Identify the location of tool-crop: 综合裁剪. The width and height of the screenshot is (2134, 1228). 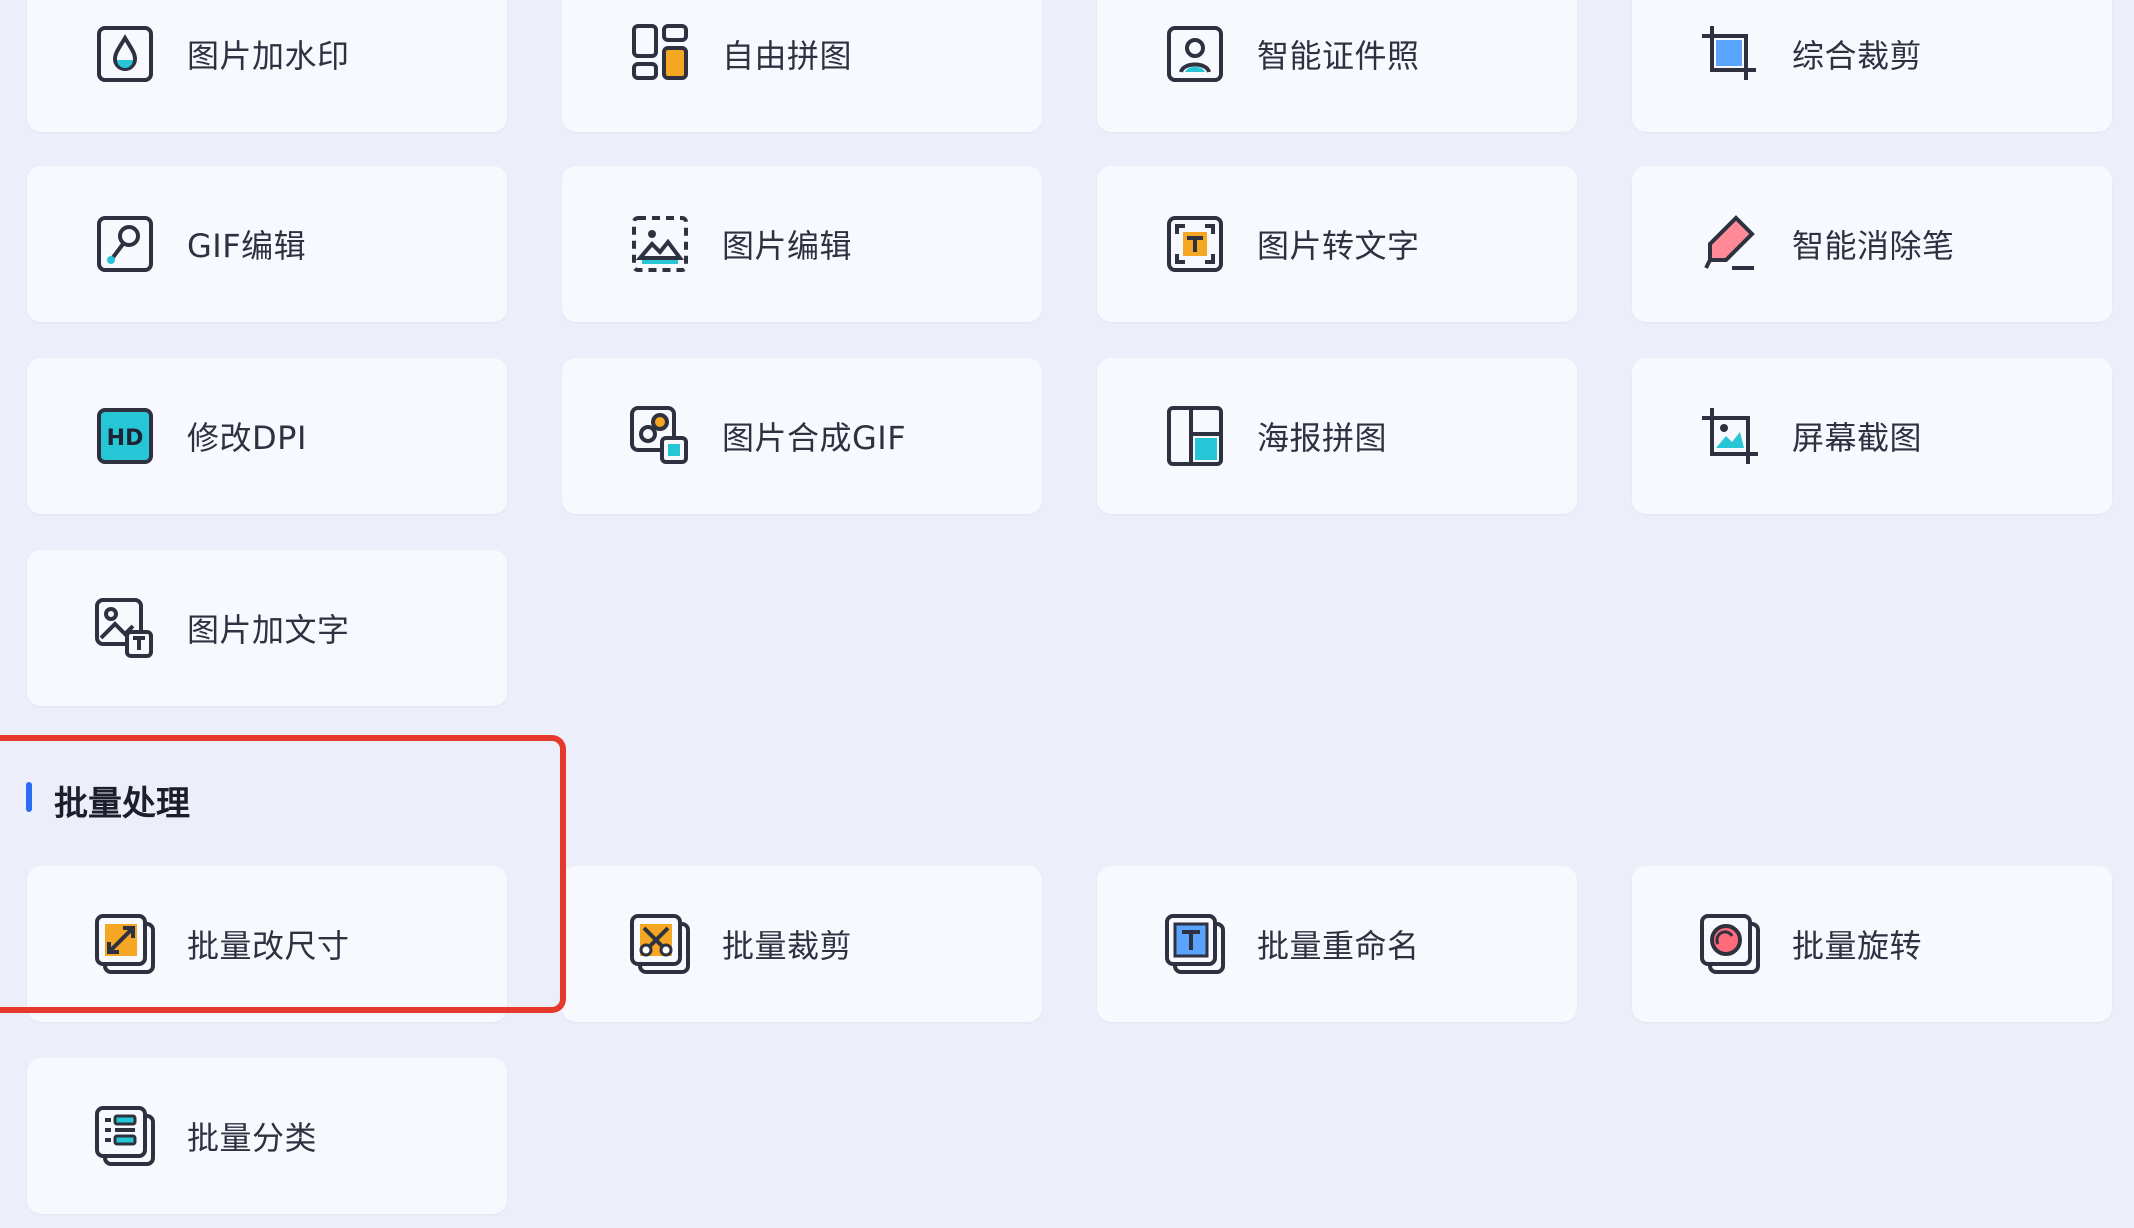
(1872, 66).